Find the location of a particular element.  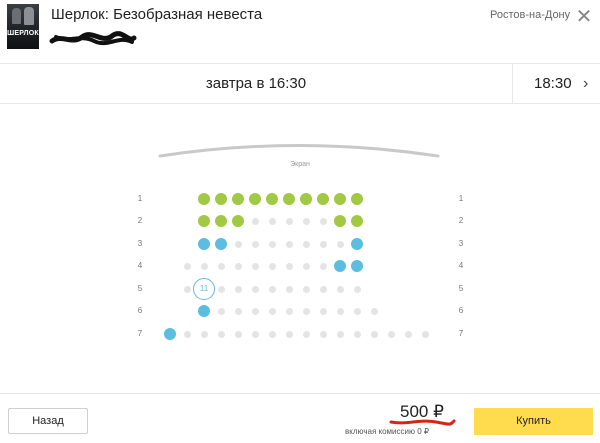

buy-button: Купить is located at coordinates (533, 421).